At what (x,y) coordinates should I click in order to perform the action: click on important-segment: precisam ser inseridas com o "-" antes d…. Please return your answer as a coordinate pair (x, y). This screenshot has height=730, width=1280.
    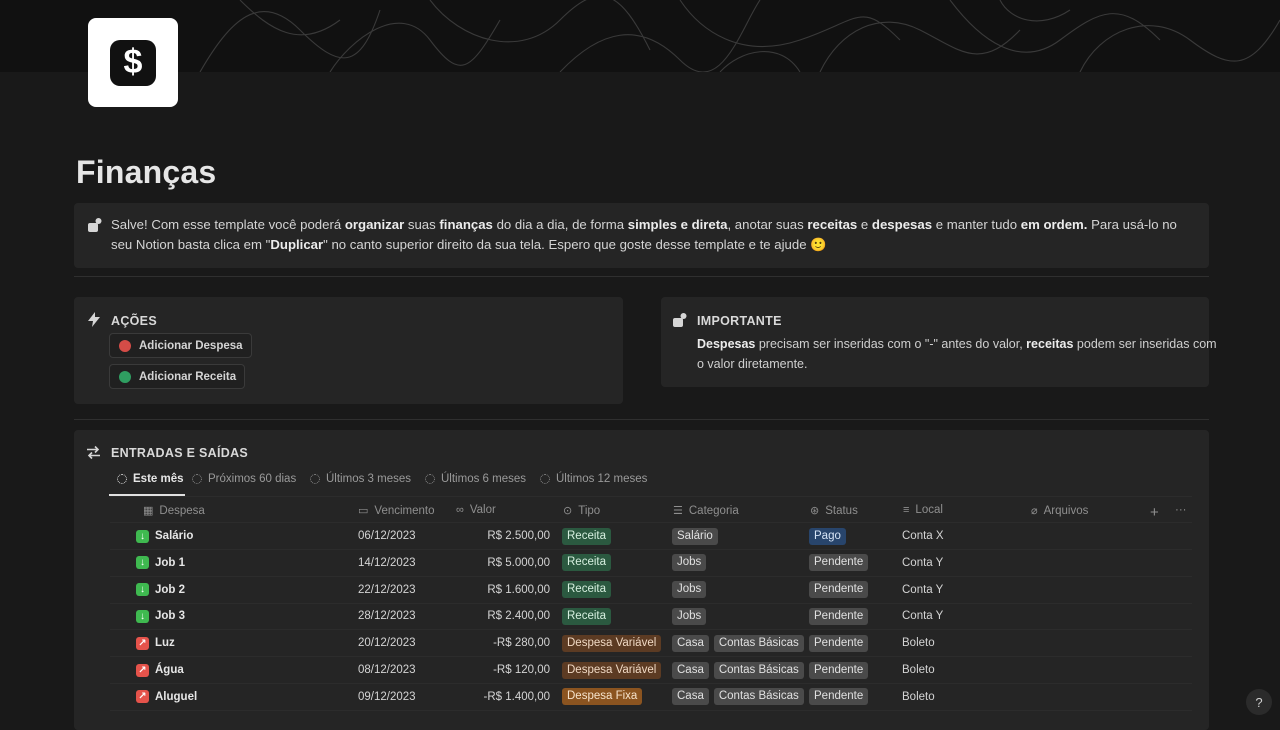
    Looking at the image, I should click on (891, 344).